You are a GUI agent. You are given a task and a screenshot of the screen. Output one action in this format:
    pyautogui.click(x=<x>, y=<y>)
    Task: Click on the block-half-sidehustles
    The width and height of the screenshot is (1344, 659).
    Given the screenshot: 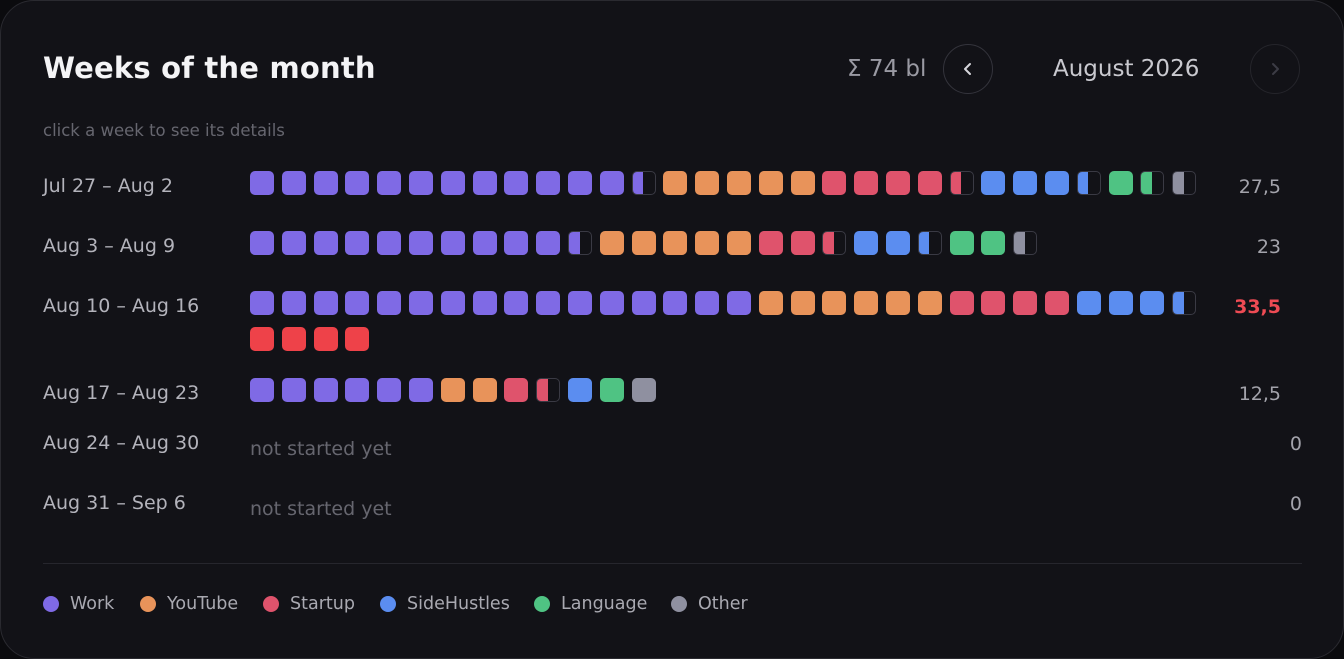 What is the action you would take?
    pyautogui.click(x=929, y=243)
    